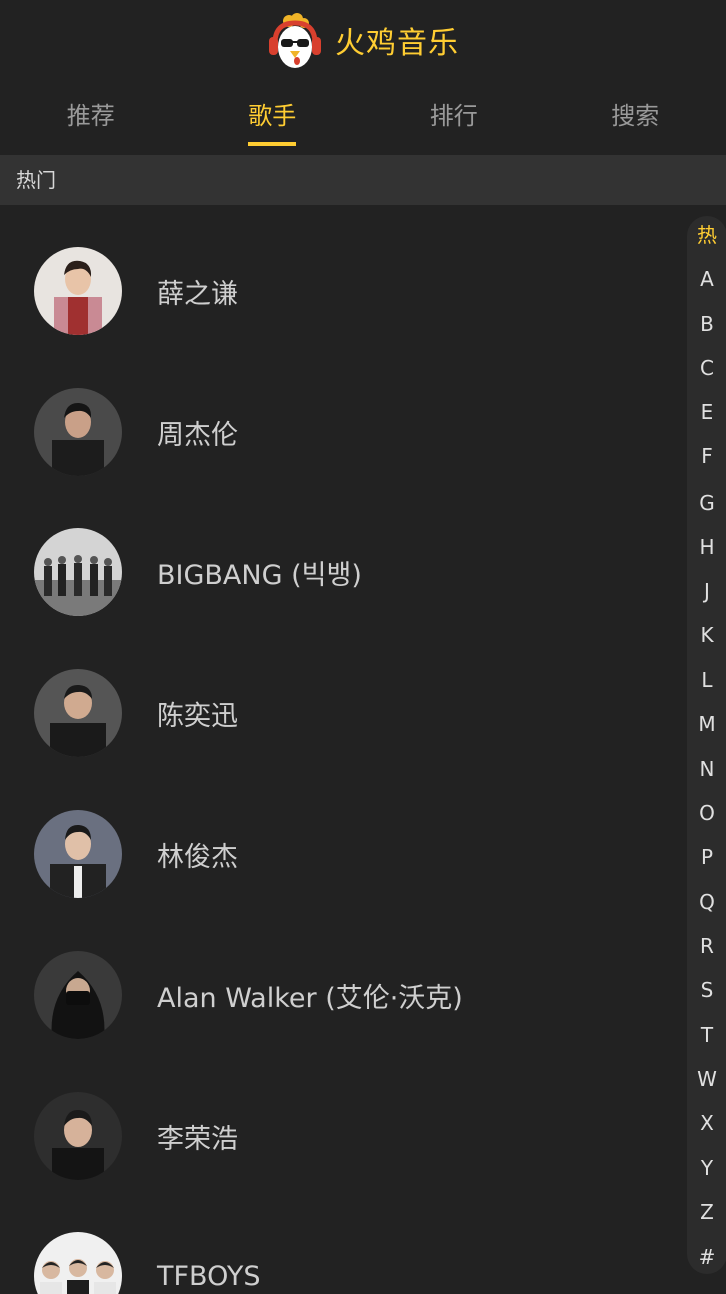  Describe the element at coordinates (136, 291) in the screenshot. I see `list-item: 薛之谦` at that location.